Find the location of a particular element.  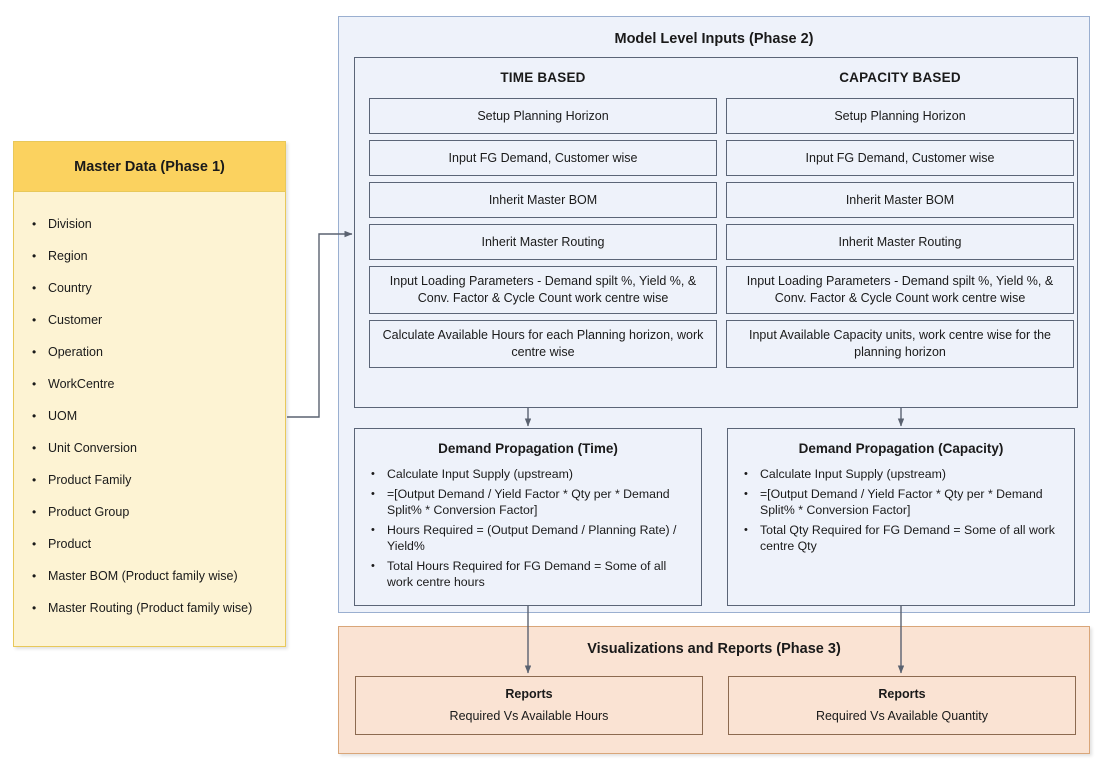

phase2-title: Model Level Inputs (Phase 2) is located at coordinates (714, 39).